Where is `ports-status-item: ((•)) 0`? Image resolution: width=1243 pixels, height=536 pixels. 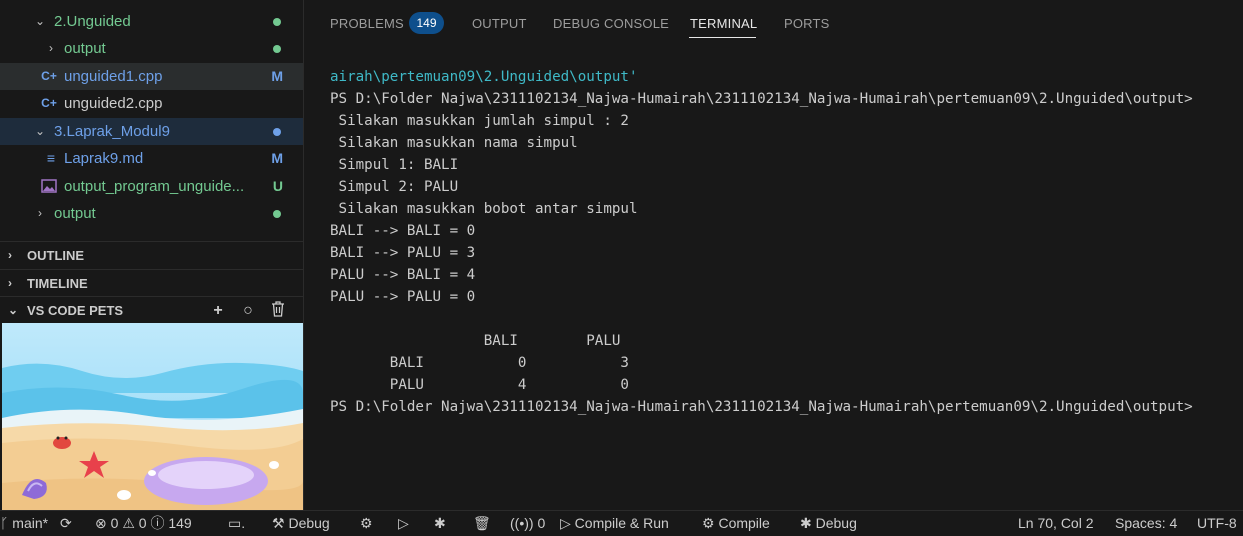
ports-status-item: ((•)) 0 is located at coordinates (527, 523).